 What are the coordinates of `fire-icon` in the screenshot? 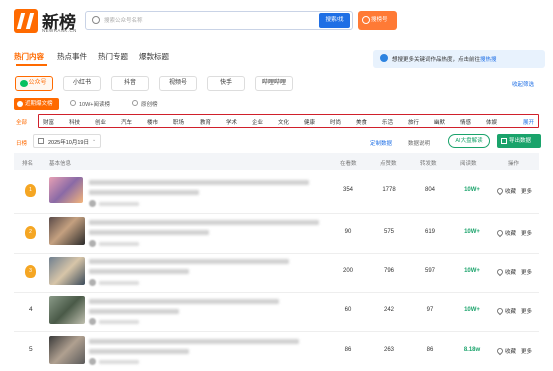 It's located at (20, 104).